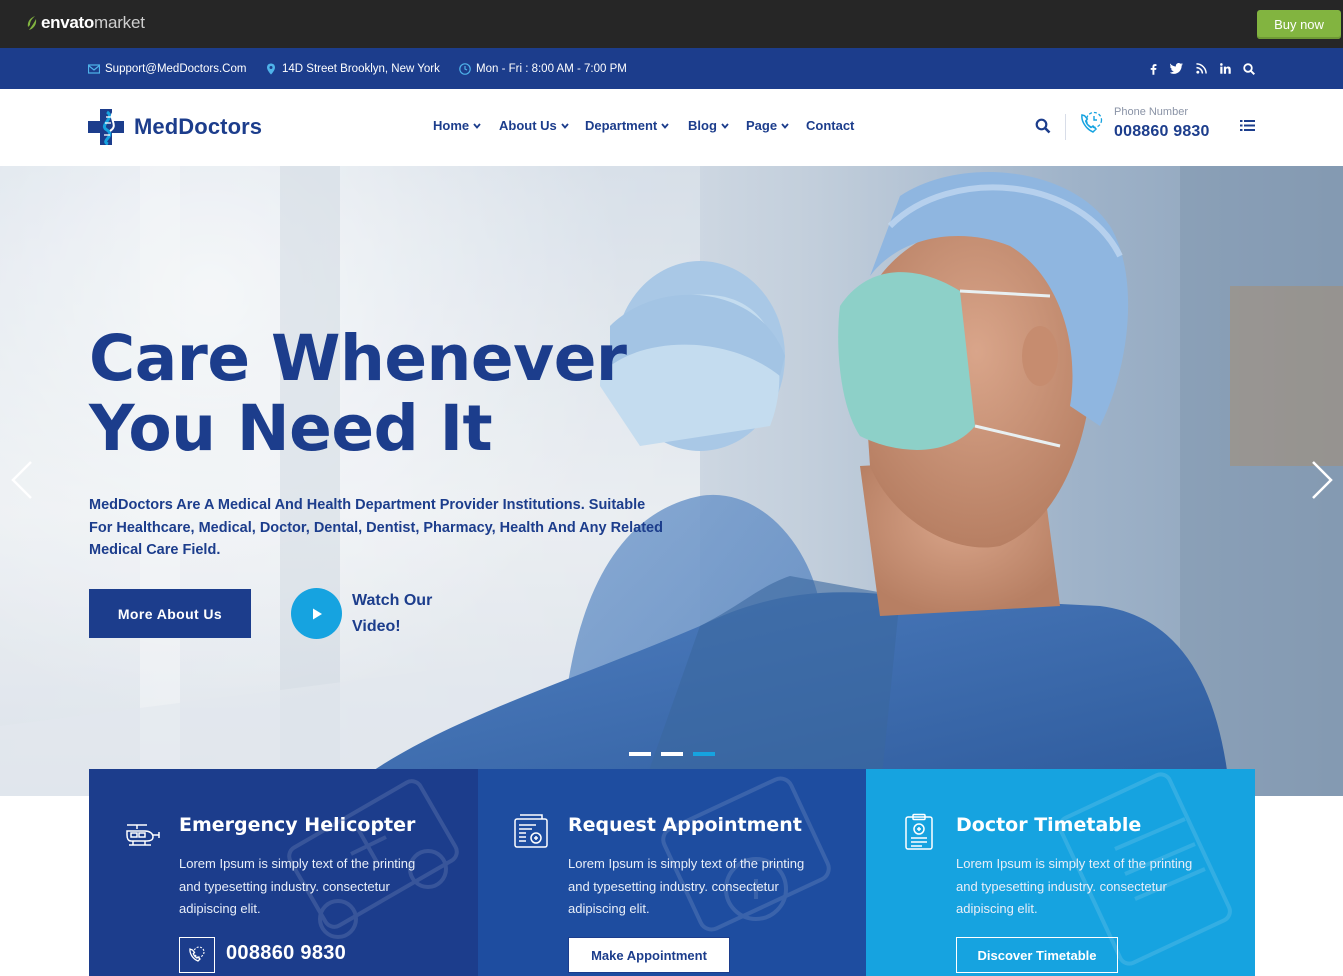  Describe the element at coordinates (762, 125) in the screenshot. I see `nav-page-label: Page` at that location.